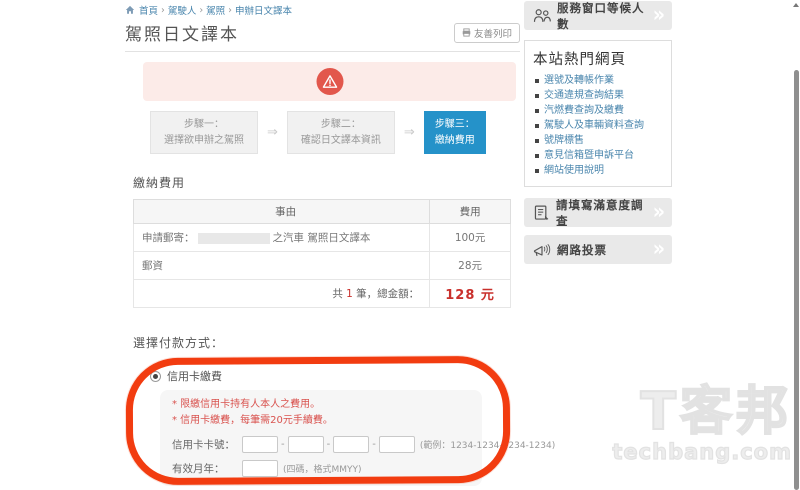  What do you see at coordinates (466, 32) in the screenshot?
I see `printer-icon` at bounding box center [466, 32].